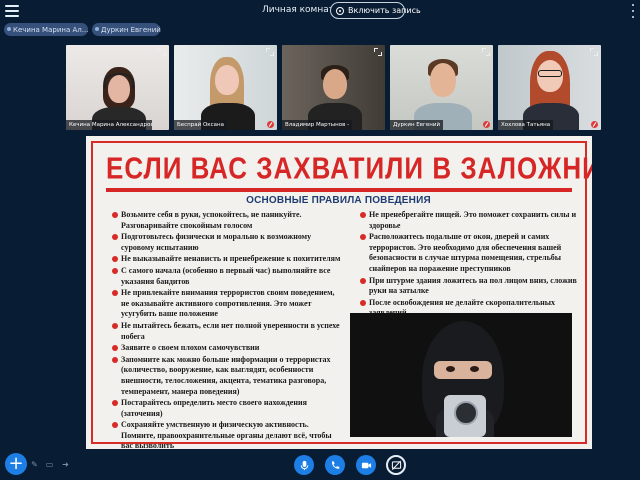 This screenshot has height=480, width=640. I want to click on screen-share-button, so click(396, 465).